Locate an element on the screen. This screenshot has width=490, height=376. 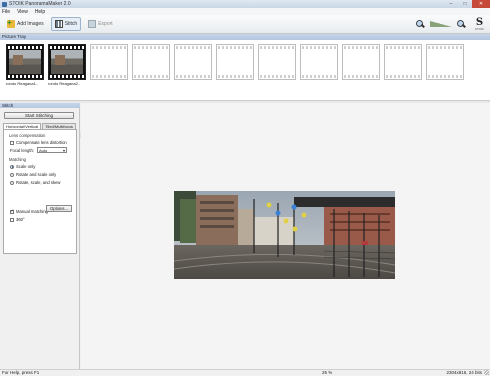
status-zoom: 25 % is located at coordinates (327, 372).